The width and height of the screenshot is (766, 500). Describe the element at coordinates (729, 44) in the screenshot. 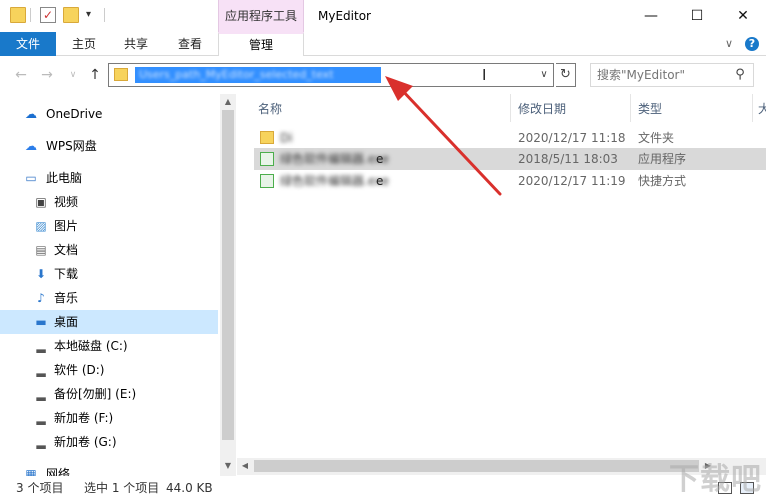

I see `expand-ribbon-icon: ∨` at that location.